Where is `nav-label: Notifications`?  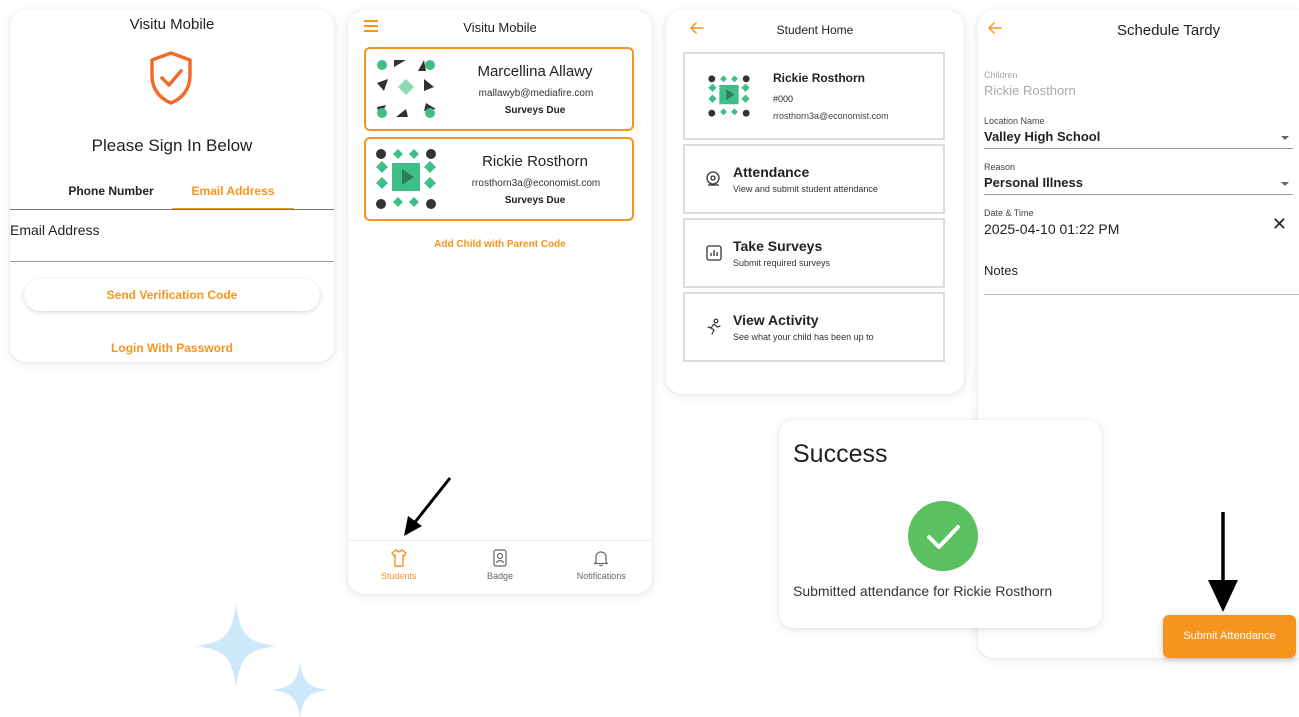
nav-label: Notifications is located at coordinates (601, 576).